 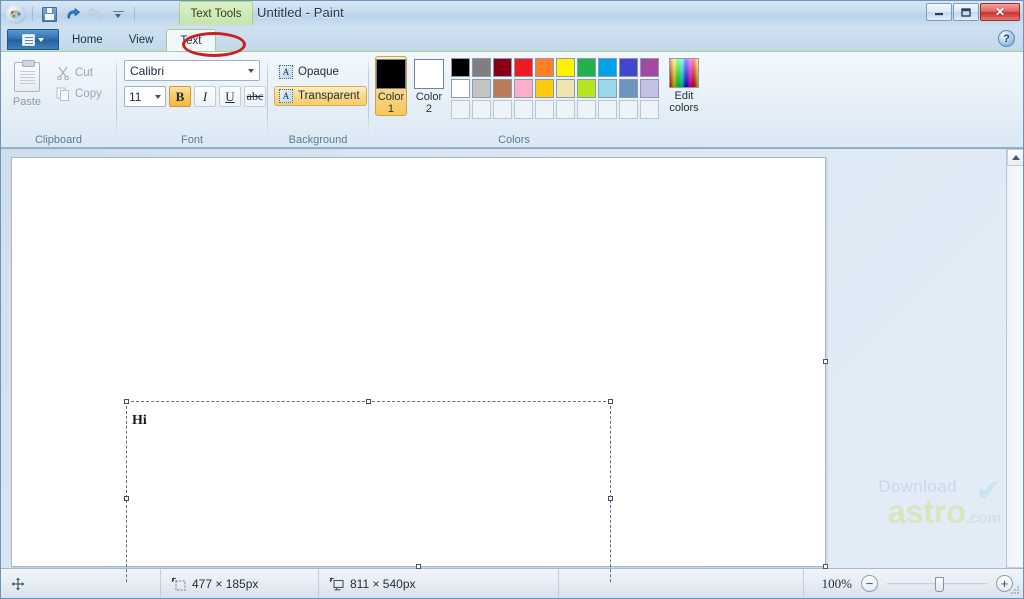 What do you see at coordinates (300, 12) in the screenshot?
I see `window-title: Untitled - Paint` at bounding box center [300, 12].